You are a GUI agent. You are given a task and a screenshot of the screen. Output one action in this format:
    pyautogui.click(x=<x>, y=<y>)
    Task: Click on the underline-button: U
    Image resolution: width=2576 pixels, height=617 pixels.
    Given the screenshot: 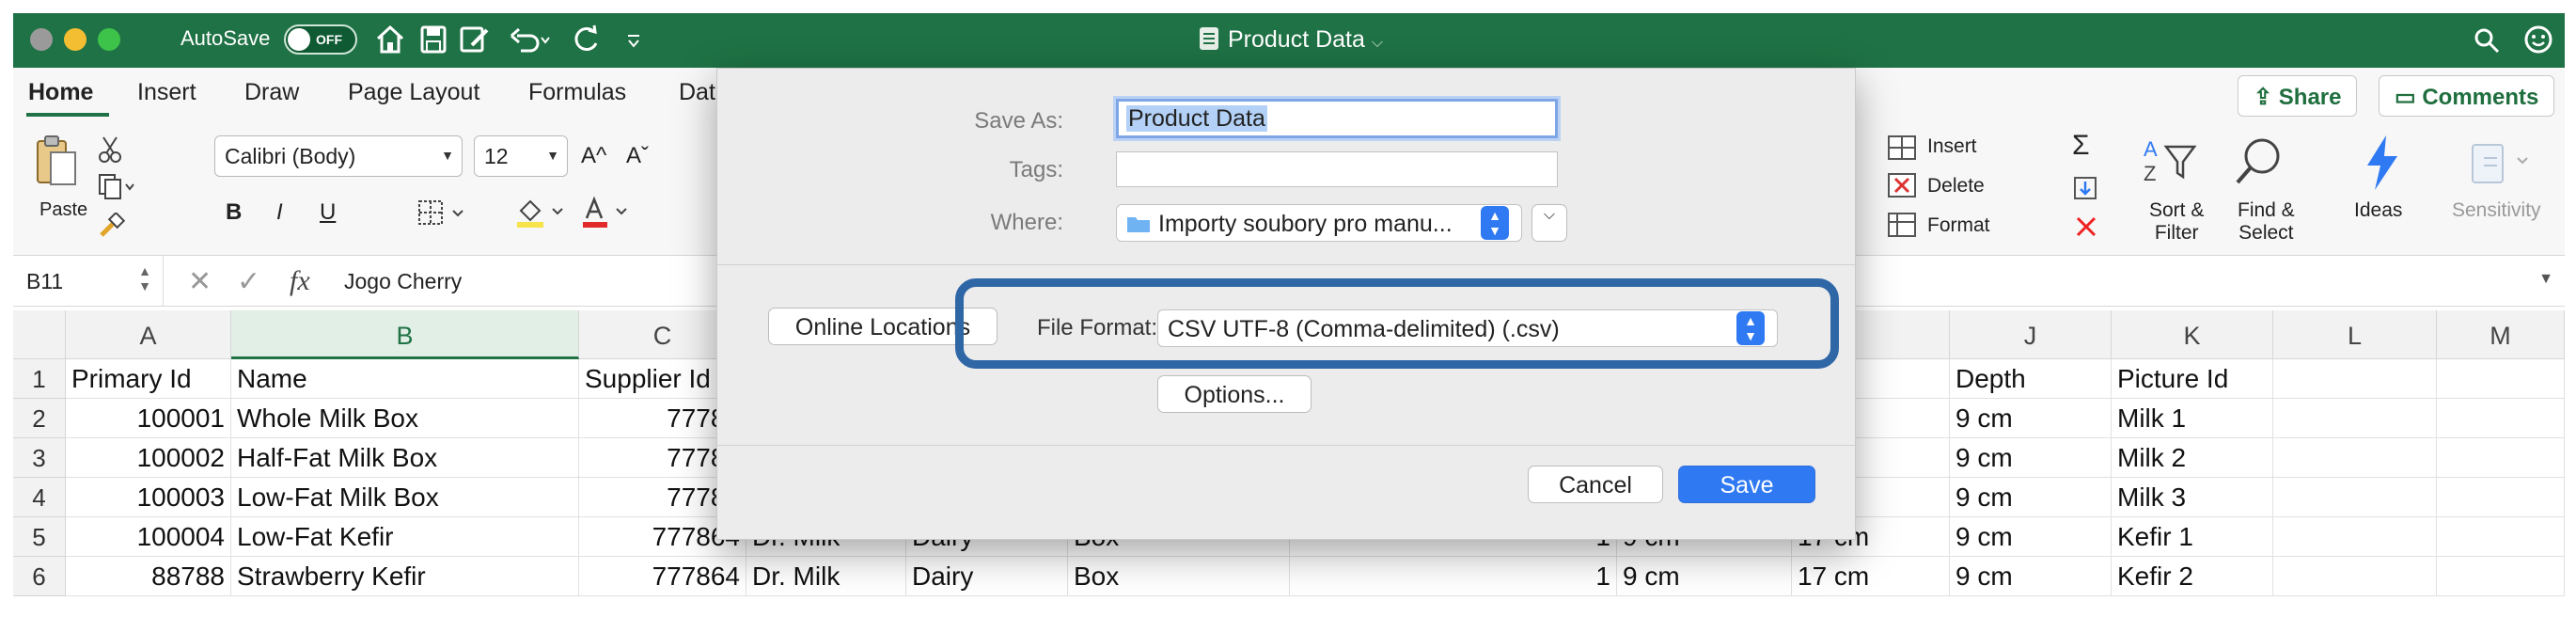 What is the action you would take?
    pyautogui.click(x=328, y=212)
    